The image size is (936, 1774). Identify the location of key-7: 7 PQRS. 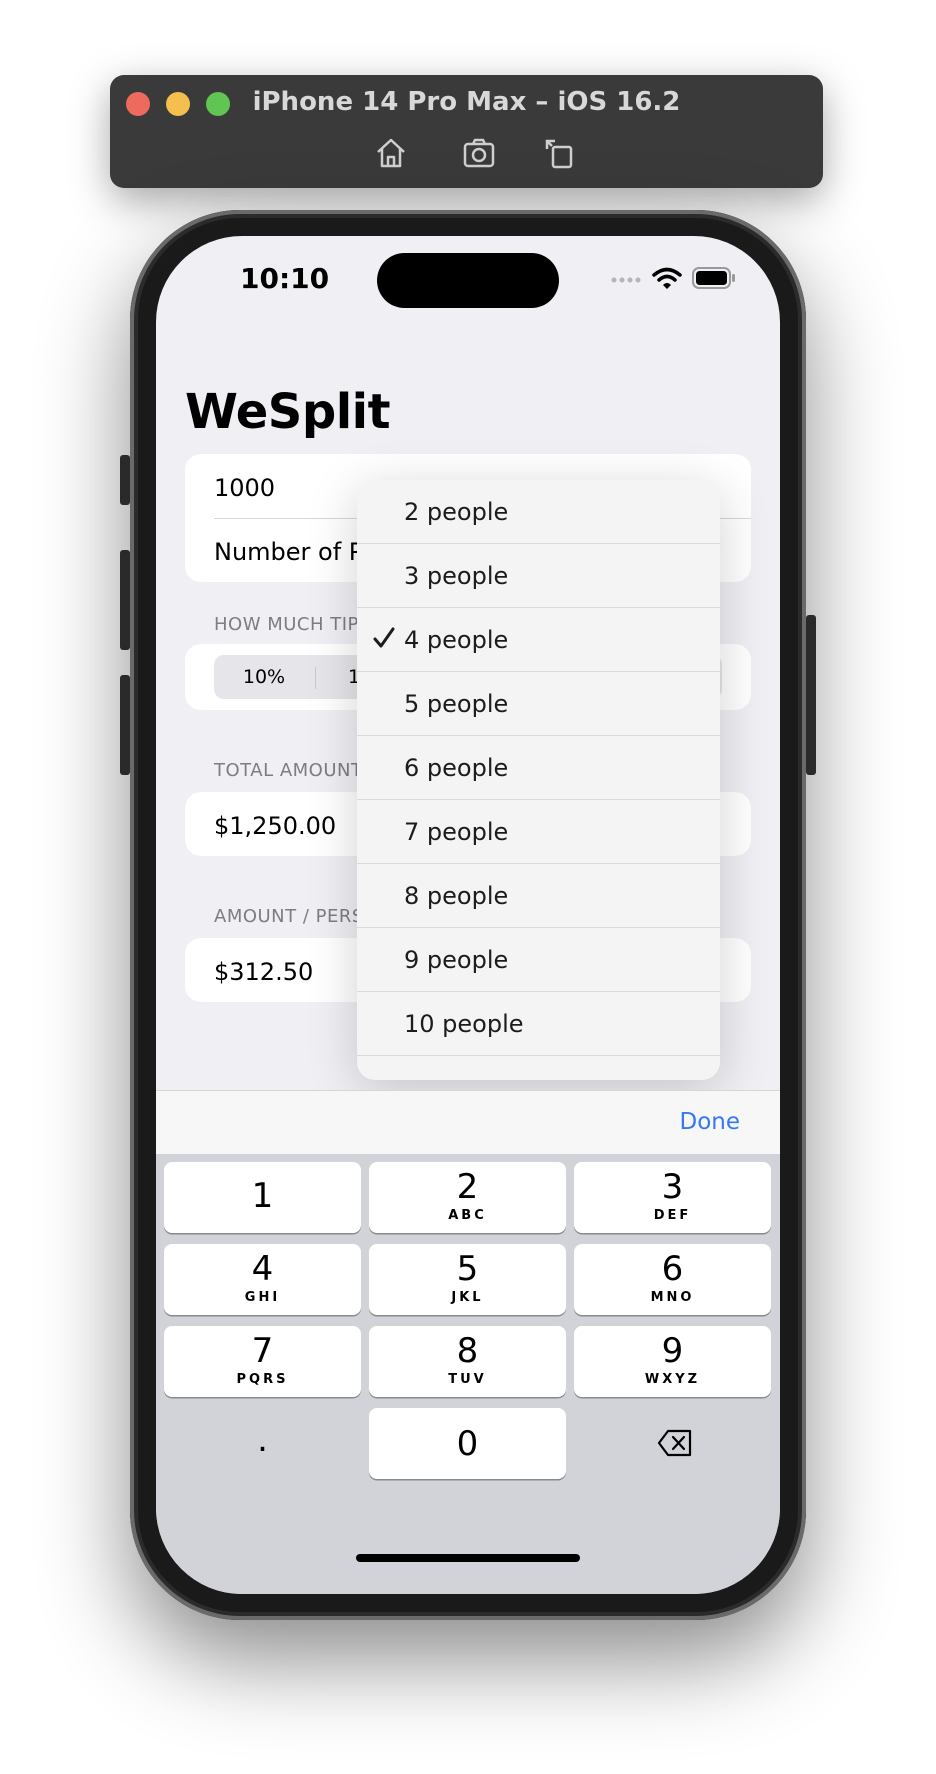
(262, 1361).